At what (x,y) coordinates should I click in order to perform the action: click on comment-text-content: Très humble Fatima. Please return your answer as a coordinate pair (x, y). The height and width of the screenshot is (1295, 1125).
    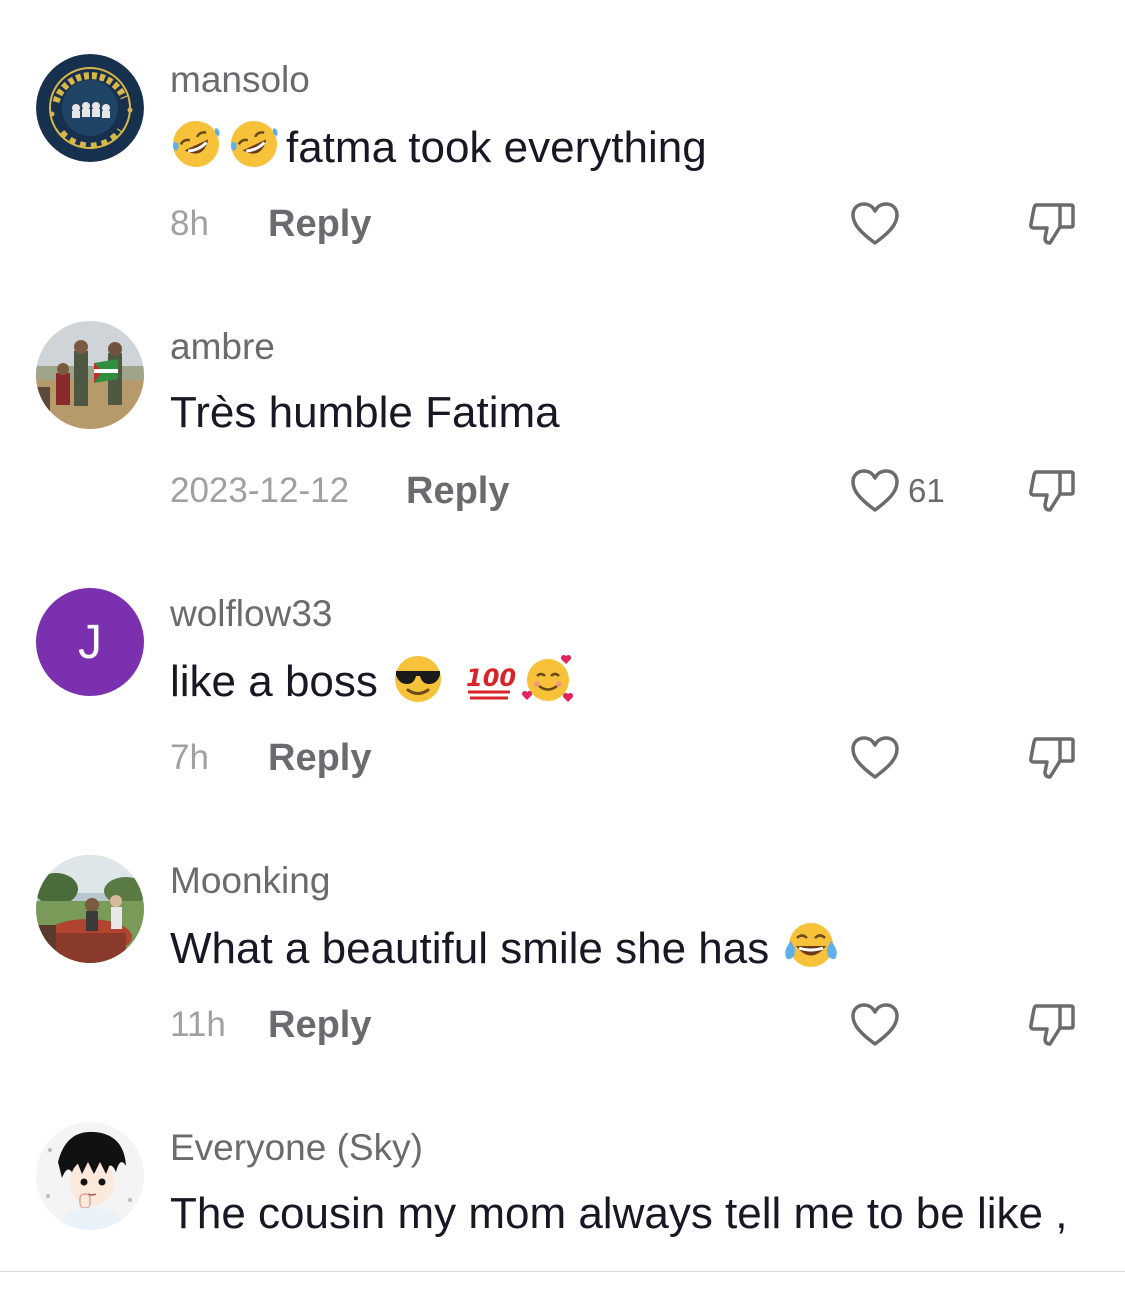
    Looking at the image, I should click on (365, 412).